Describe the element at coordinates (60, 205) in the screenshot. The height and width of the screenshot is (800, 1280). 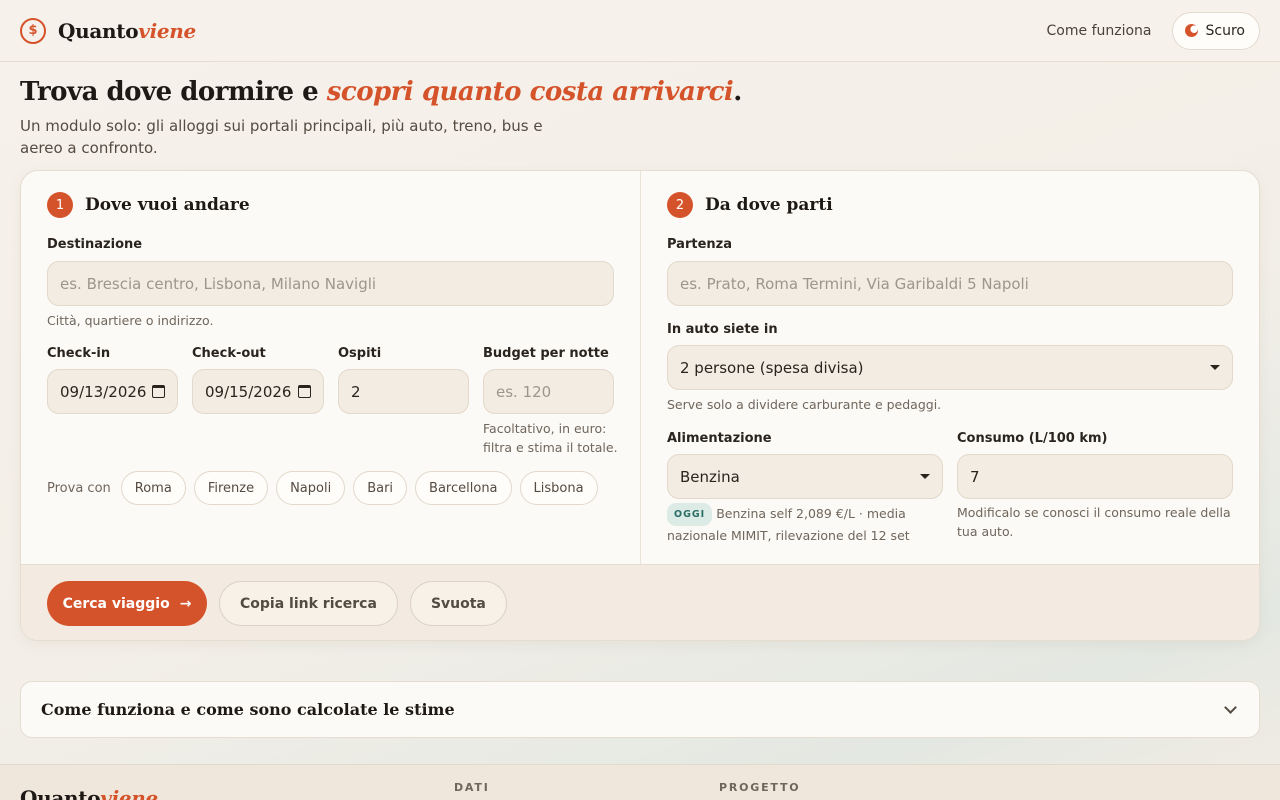
I see `step-number: 1` at that location.